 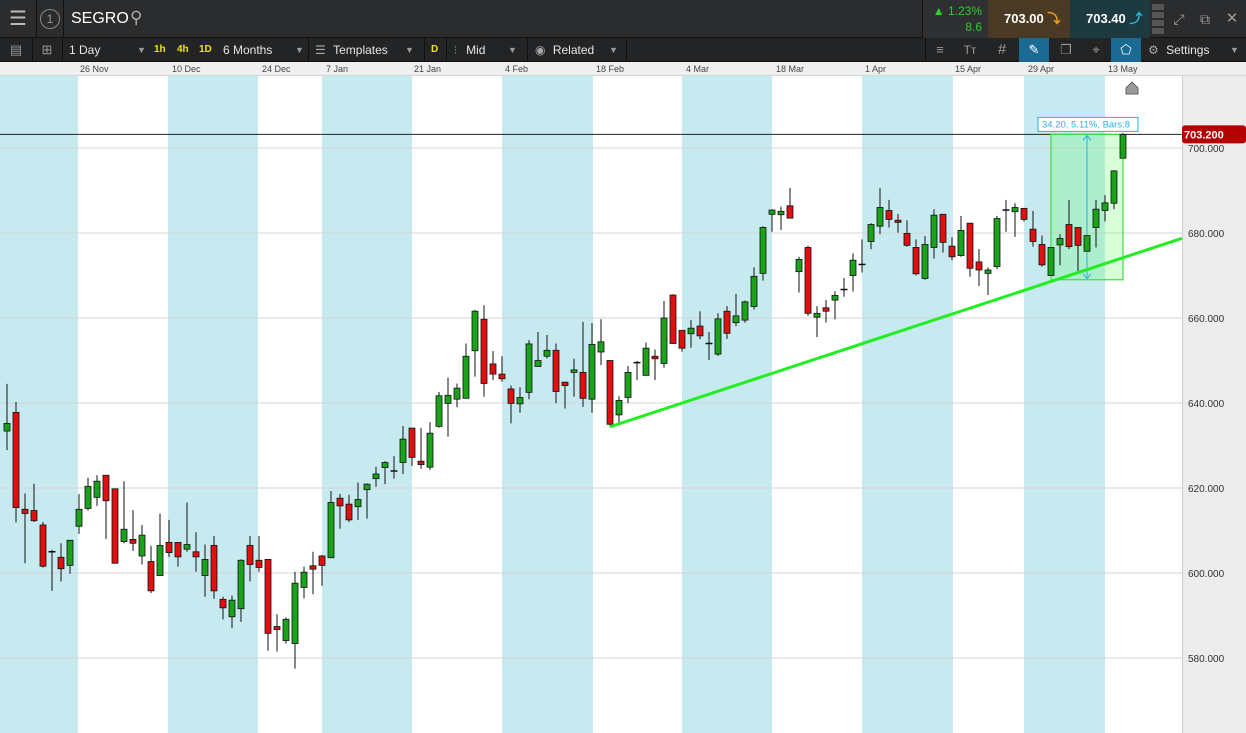 I want to click on range-dropdown: 6 Months ▼, so click(x=264, y=50).